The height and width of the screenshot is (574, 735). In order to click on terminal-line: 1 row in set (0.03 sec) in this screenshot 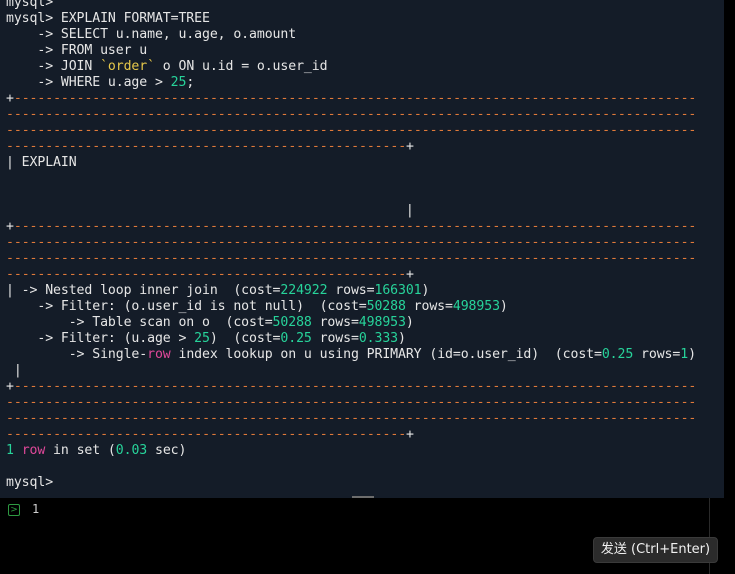, I will do `click(96, 450)`.